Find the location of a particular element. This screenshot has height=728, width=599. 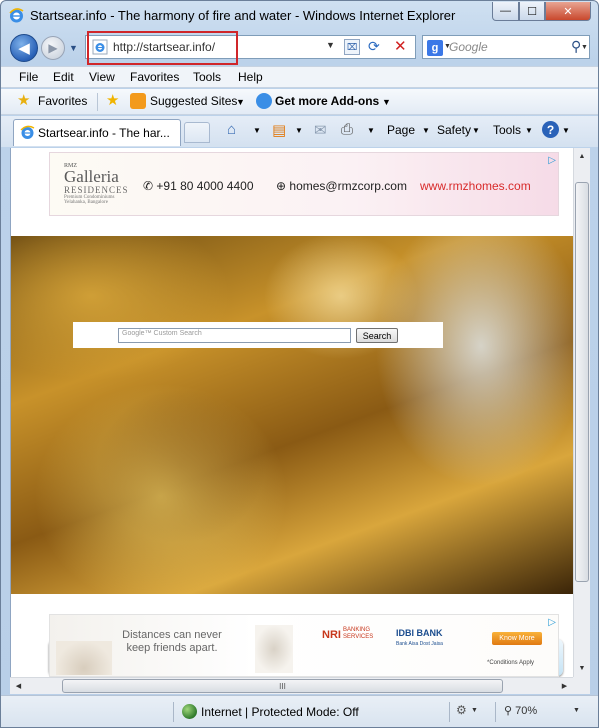

zoom-value: 70% is located at coordinates (526, 711).